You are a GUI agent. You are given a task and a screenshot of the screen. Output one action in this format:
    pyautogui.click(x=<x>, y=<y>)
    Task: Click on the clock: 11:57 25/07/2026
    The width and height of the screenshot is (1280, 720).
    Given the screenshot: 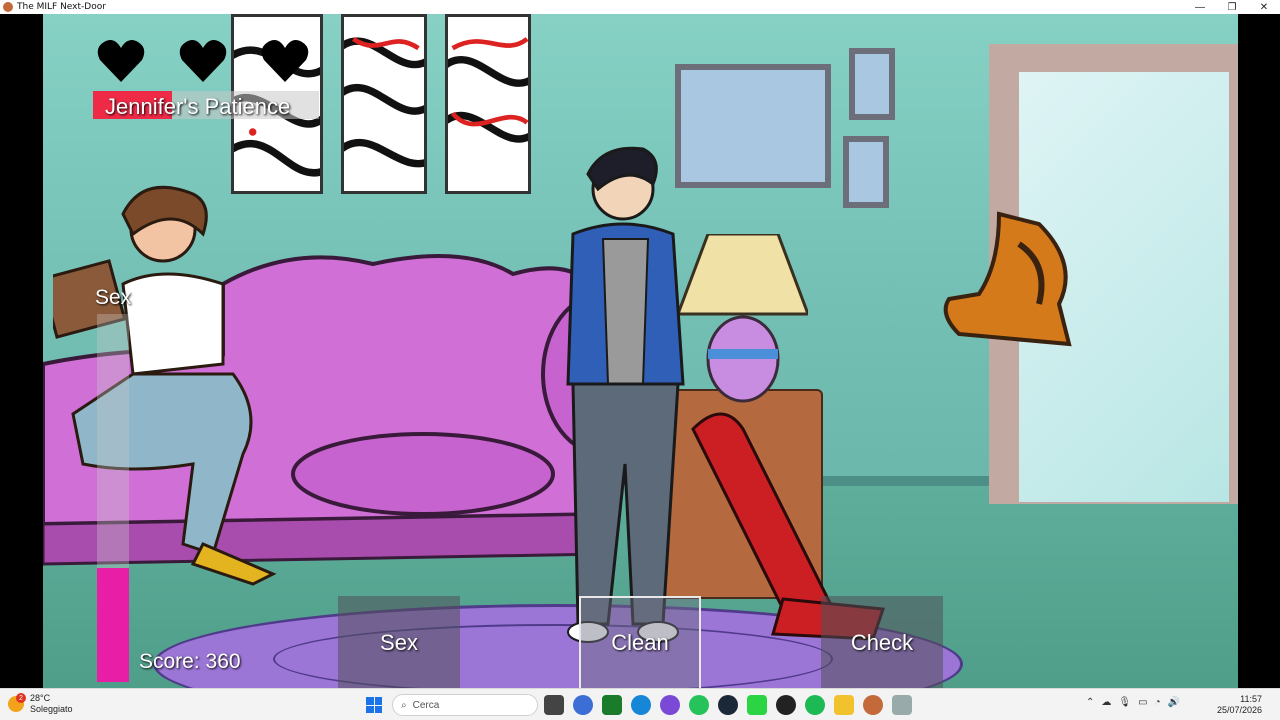 What is the action you would take?
    pyautogui.click(x=1239, y=705)
    